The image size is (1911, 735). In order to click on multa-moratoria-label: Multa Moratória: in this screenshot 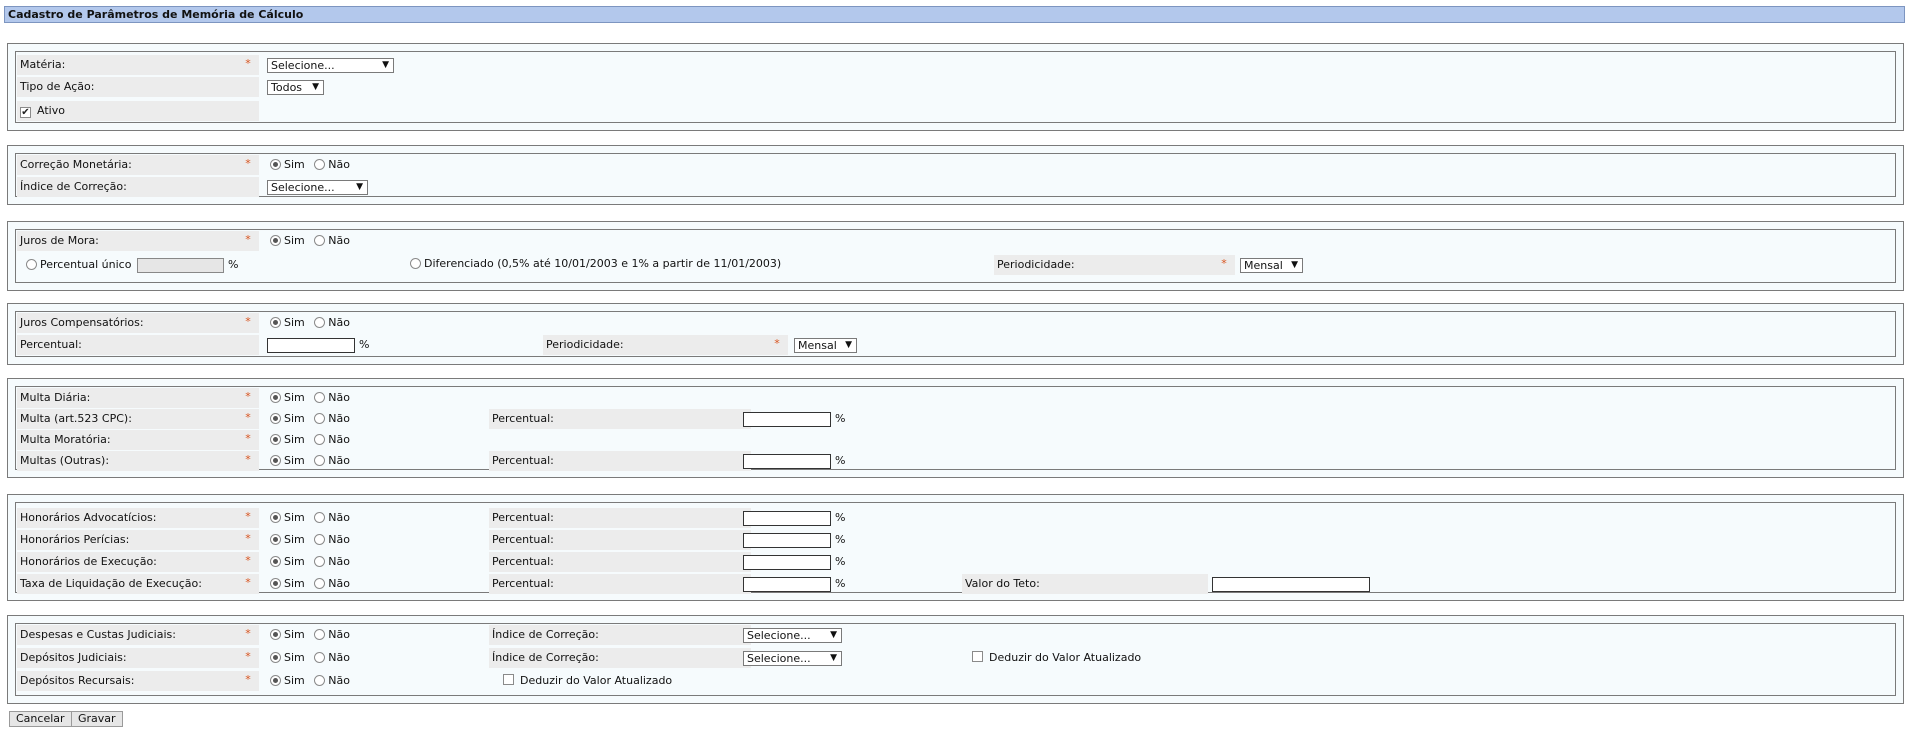, I will do `click(127, 440)`.